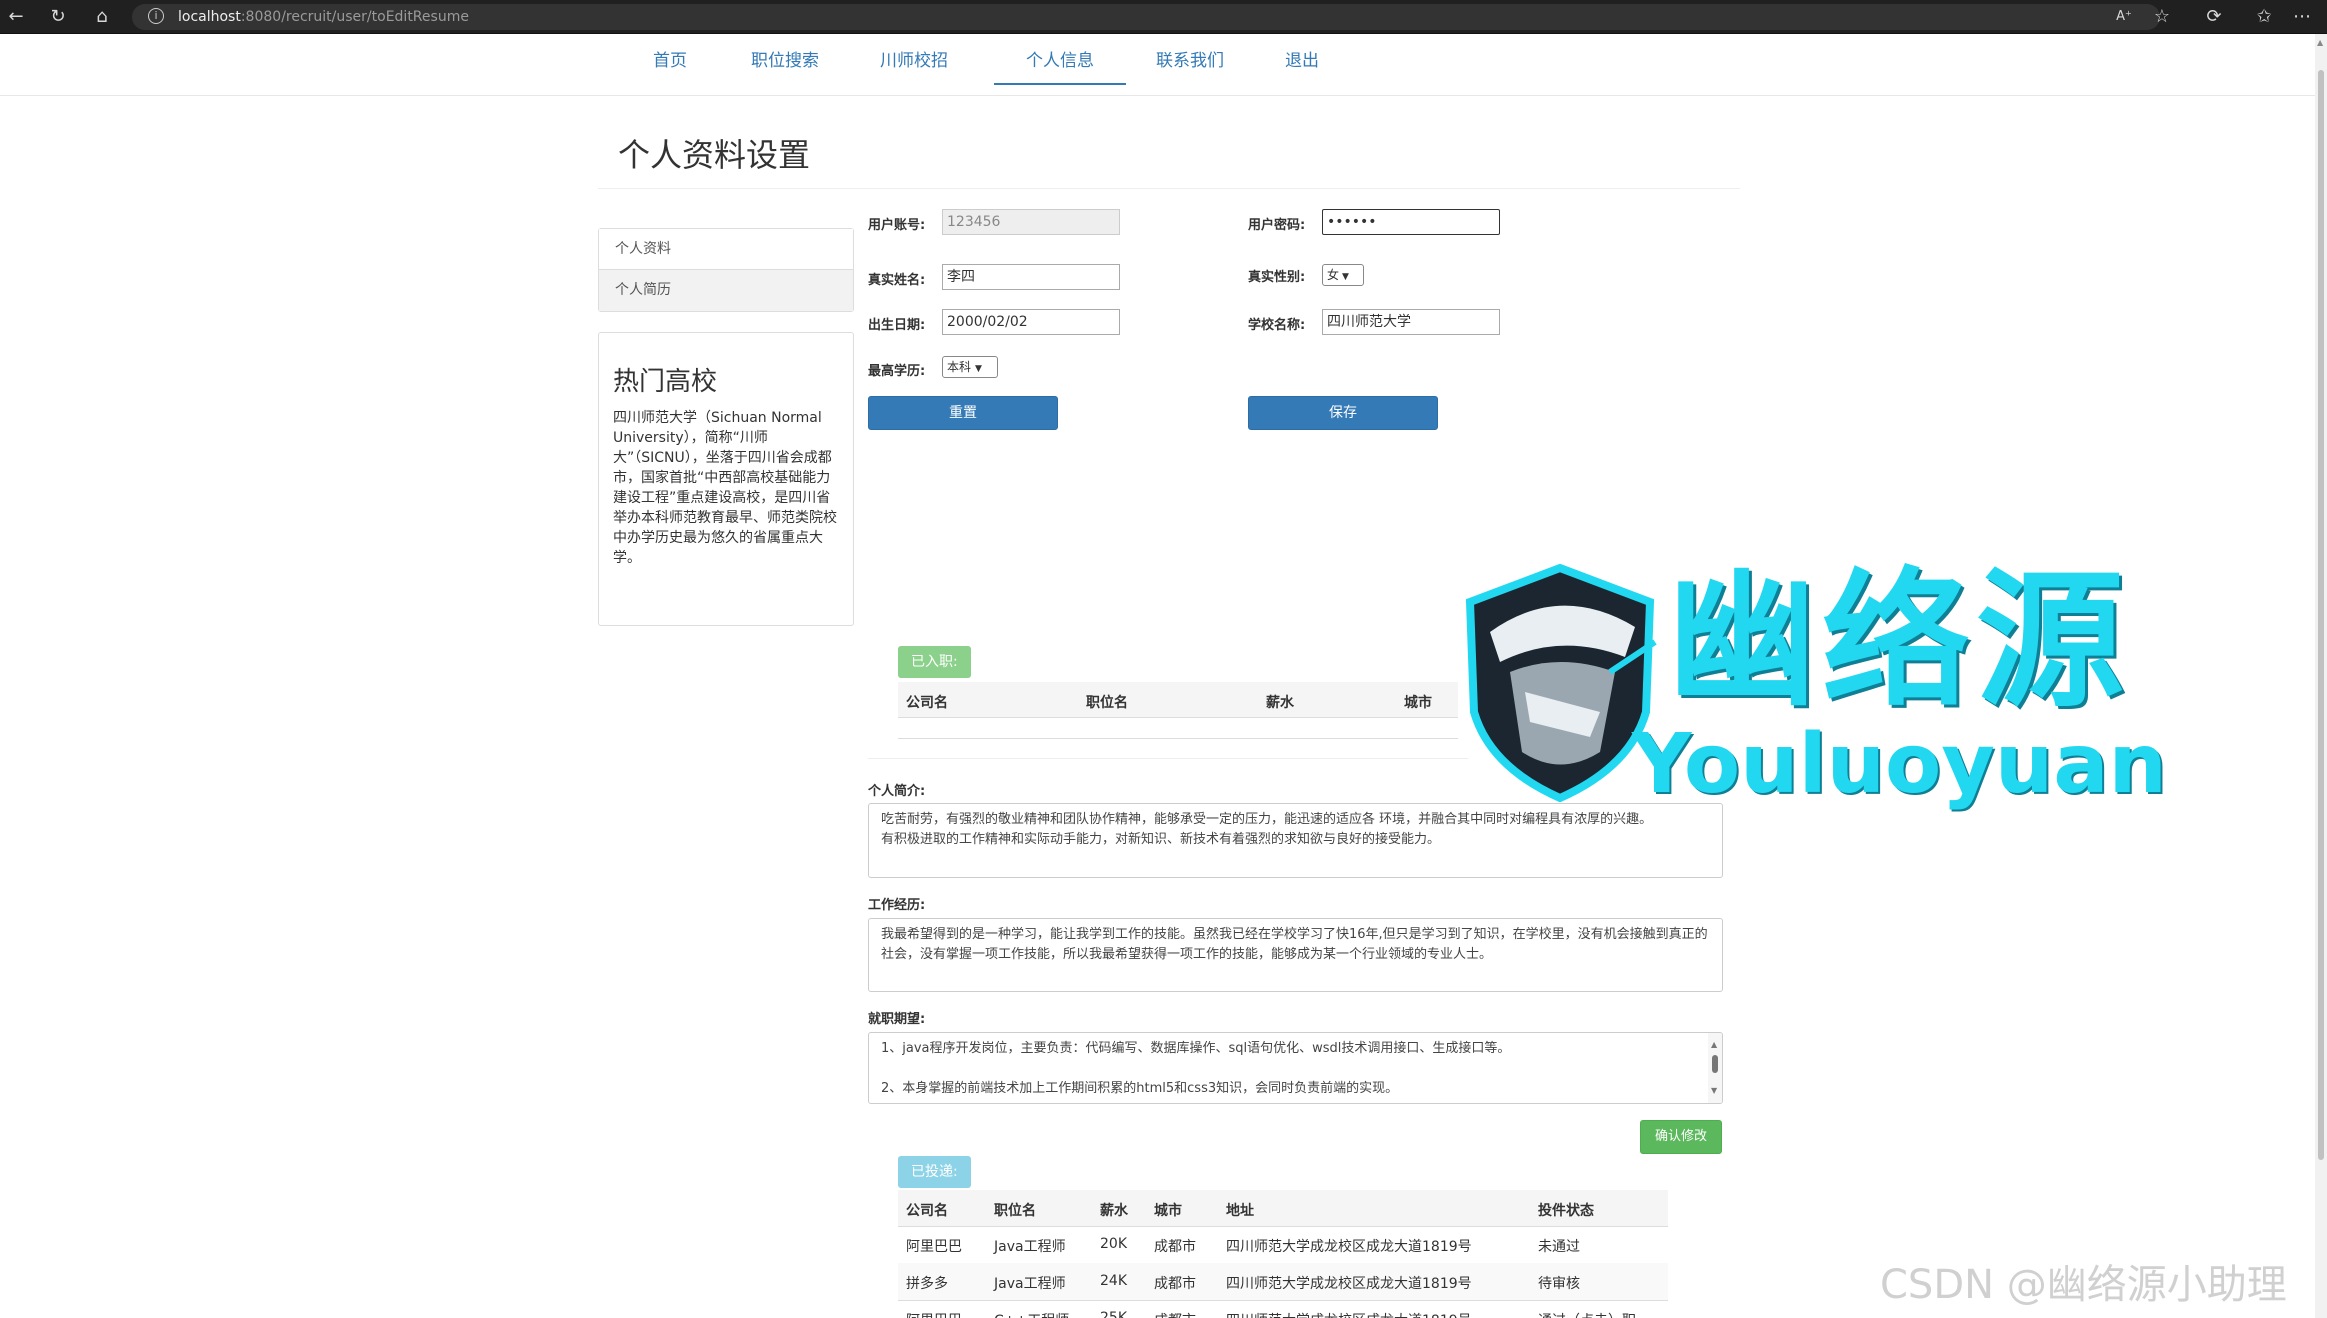 Image resolution: width=2327 pixels, height=1318 pixels. What do you see at coordinates (2214, 17) in the screenshot?
I see `extensions-icon: ⟳` at bounding box center [2214, 17].